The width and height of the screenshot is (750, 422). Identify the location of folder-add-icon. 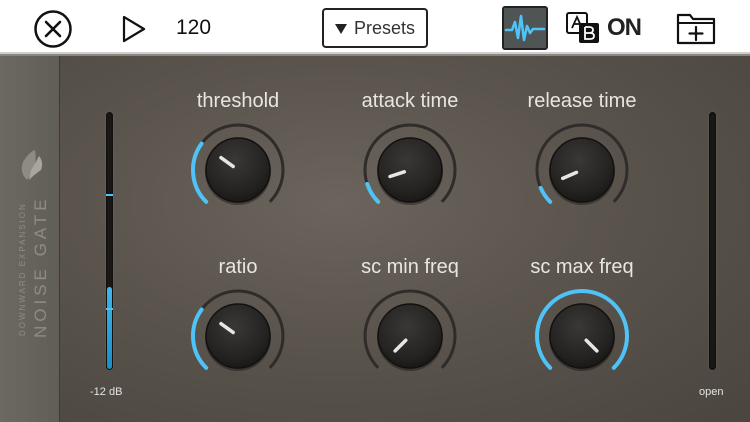
(696, 29).